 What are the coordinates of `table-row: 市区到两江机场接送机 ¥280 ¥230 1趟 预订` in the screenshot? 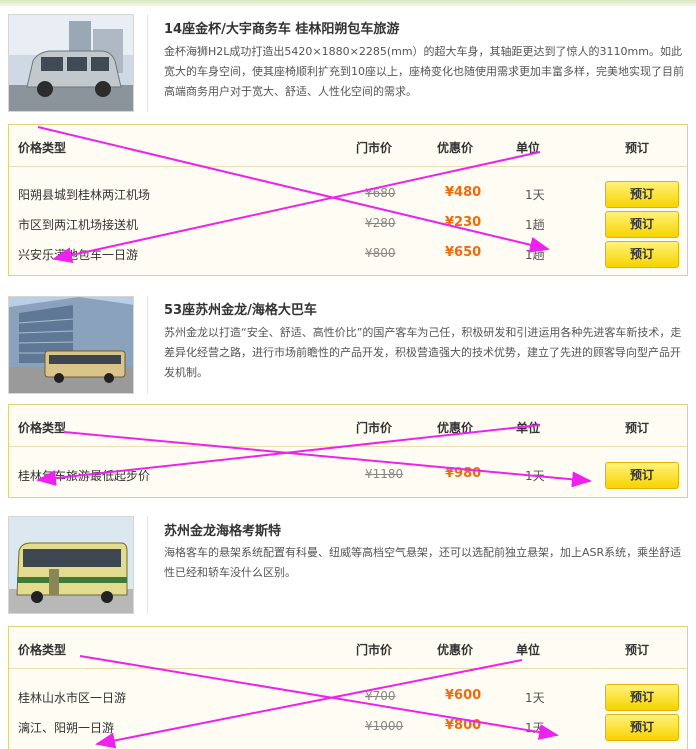 It's located at (348, 224).